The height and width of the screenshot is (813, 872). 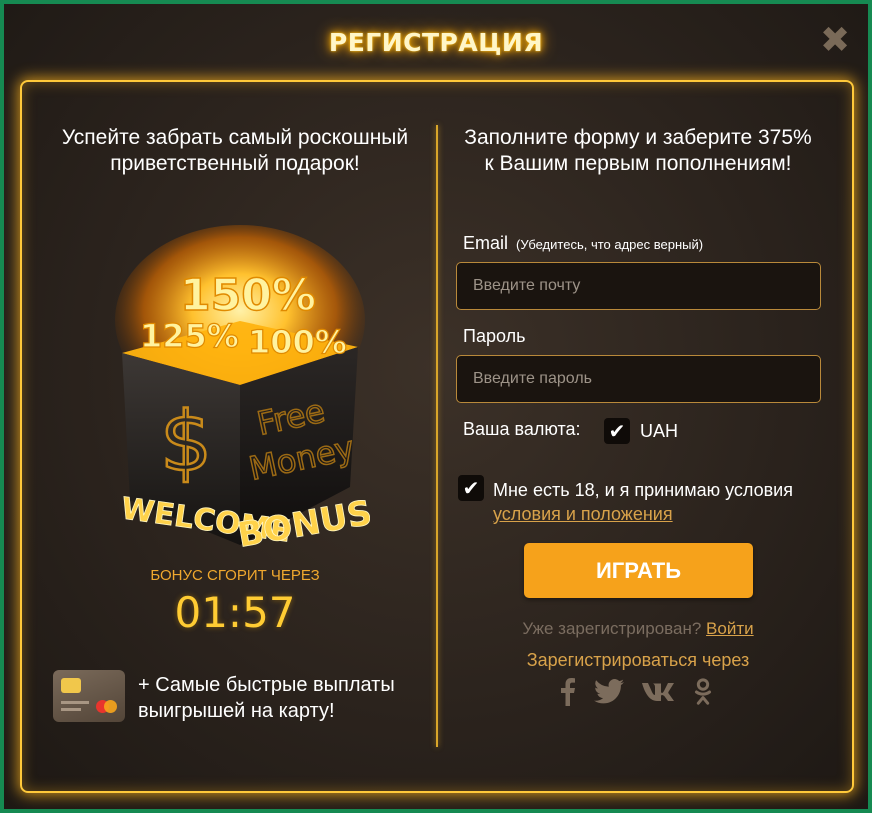 I want to click on already-registered-text: Уже зарегистрирован?, so click(x=612, y=628).